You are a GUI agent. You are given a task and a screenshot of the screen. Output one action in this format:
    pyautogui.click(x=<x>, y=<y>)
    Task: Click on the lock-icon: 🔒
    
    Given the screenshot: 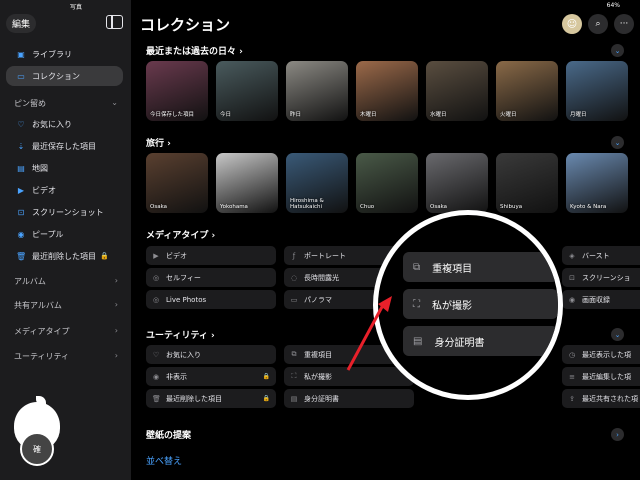 What is the action you would take?
    pyautogui.click(x=266, y=376)
    